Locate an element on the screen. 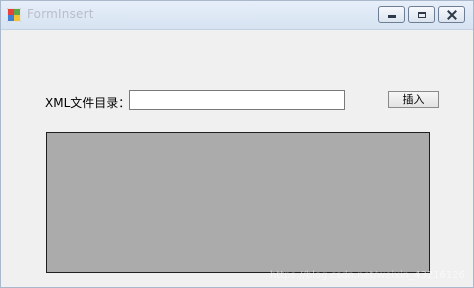  xml-path-label: XML文件目录： is located at coordinates (88, 103).